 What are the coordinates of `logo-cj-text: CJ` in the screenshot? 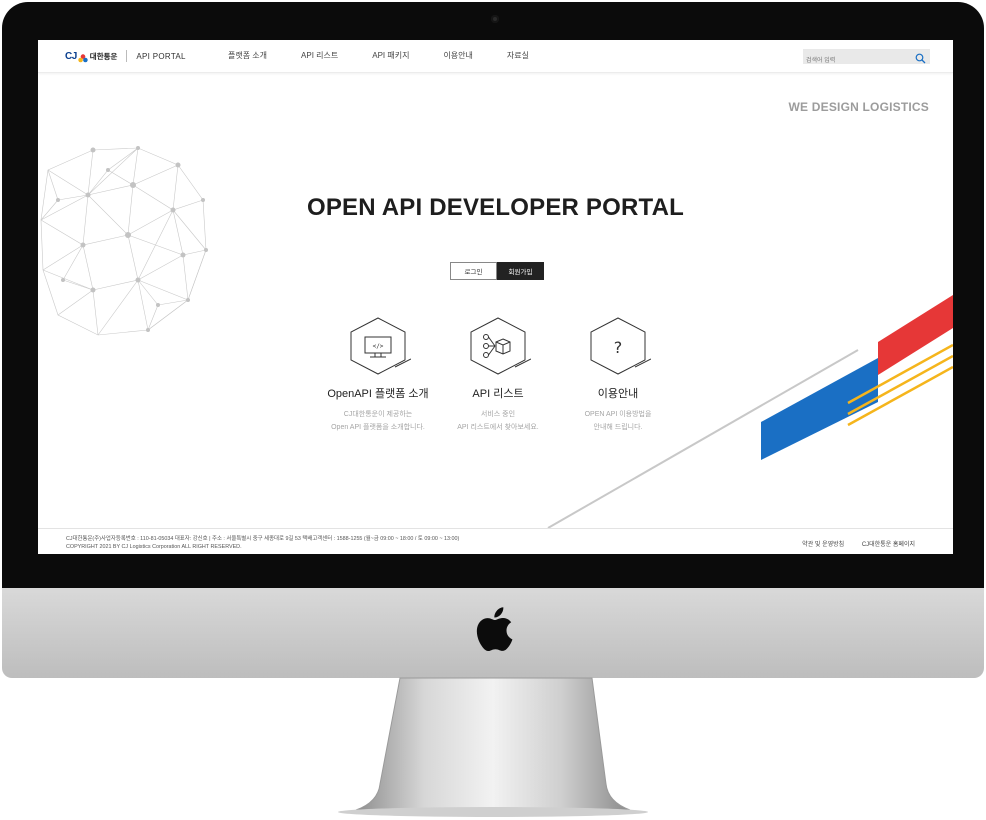 It's located at (71, 56).